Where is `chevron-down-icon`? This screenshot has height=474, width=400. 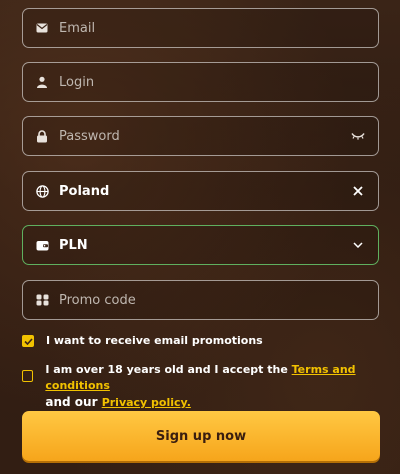
chevron-down-icon is located at coordinates (358, 245).